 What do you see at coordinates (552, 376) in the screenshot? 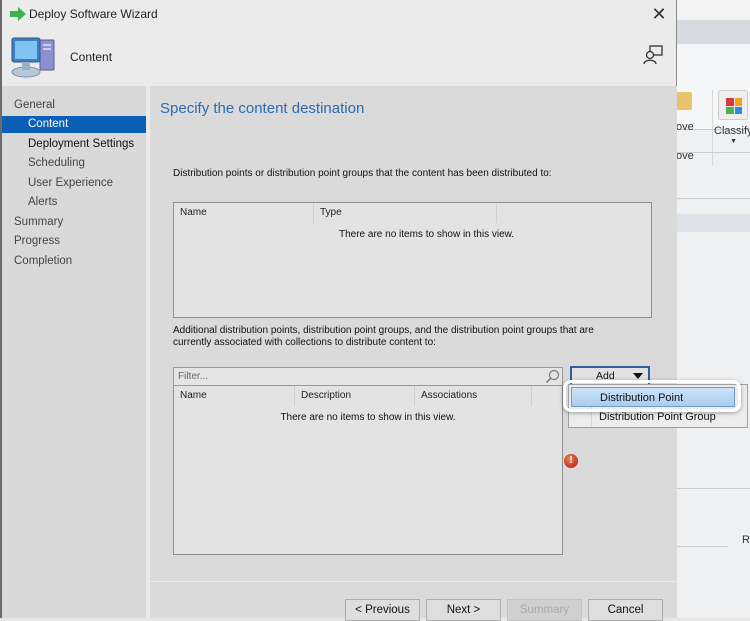
I see `search-icon` at bounding box center [552, 376].